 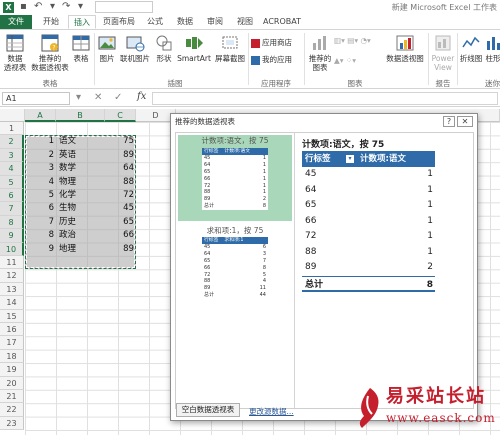 I want to click on tab-review: 审阅, so click(x=215, y=22).